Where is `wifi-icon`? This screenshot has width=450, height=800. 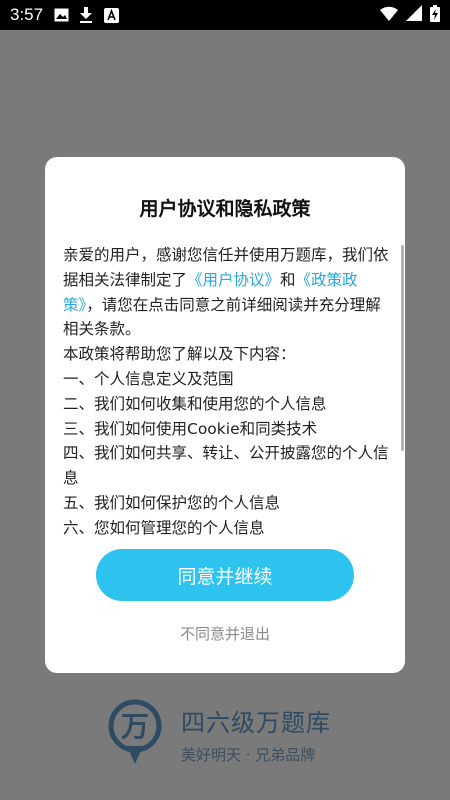 wifi-icon is located at coordinates (389, 15).